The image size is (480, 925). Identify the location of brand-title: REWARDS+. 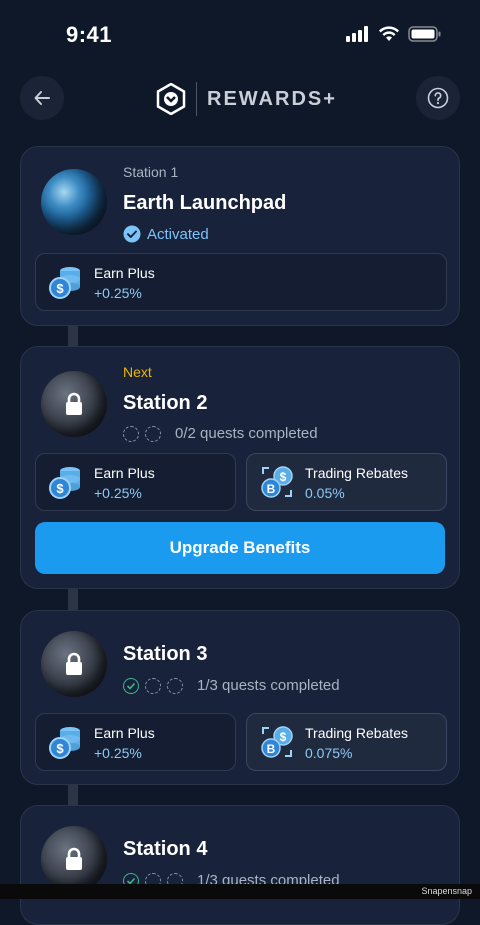
(272, 98).